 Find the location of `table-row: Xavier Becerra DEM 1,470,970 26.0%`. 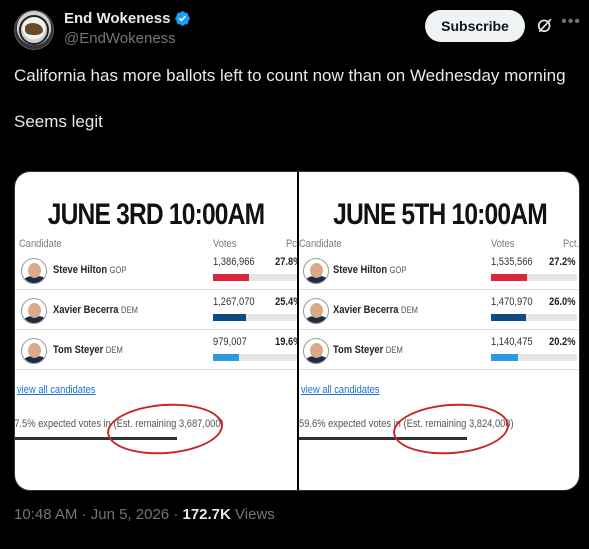

table-row: Xavier Becerra DEM 1,470,970 26.0% is located at coordinates (439, 312).